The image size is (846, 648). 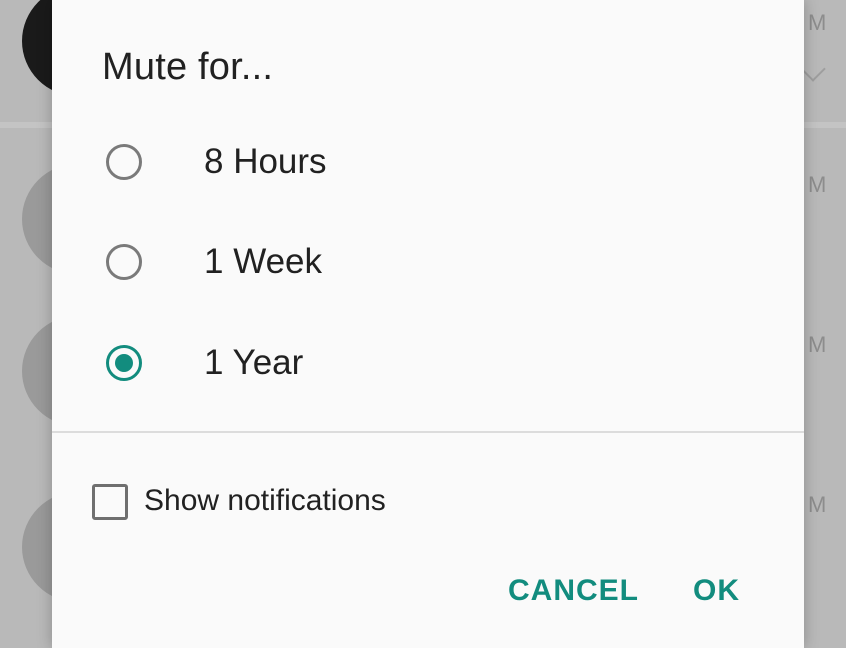 What do you see at coordinates (254, 362) in the screenshot?
I see `option-label: 1 Year` at bounding box center [254, 362].